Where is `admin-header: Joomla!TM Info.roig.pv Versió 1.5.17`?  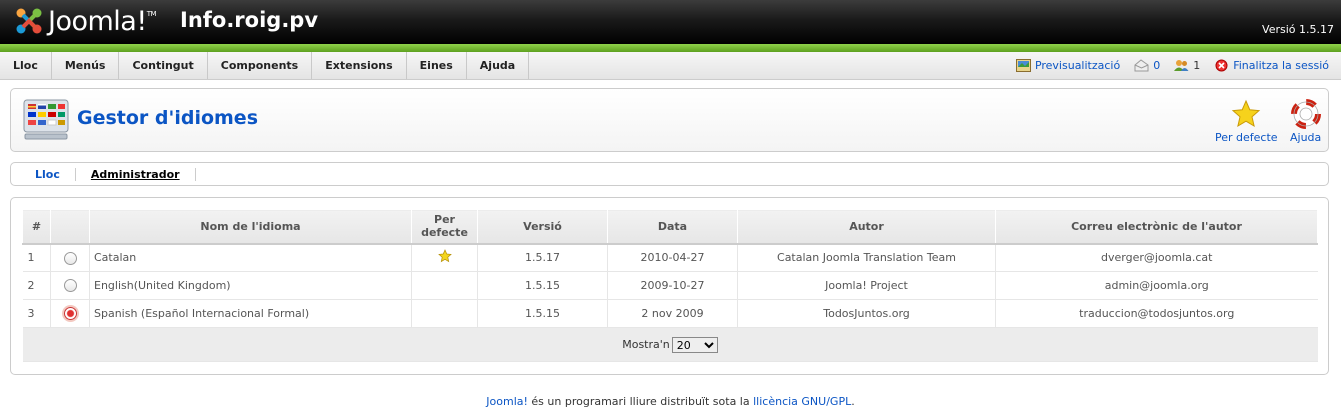 admin-header: Joomla!TM Info.roig.pv Versió 1.5.17 is located at coordinates (670, 22).